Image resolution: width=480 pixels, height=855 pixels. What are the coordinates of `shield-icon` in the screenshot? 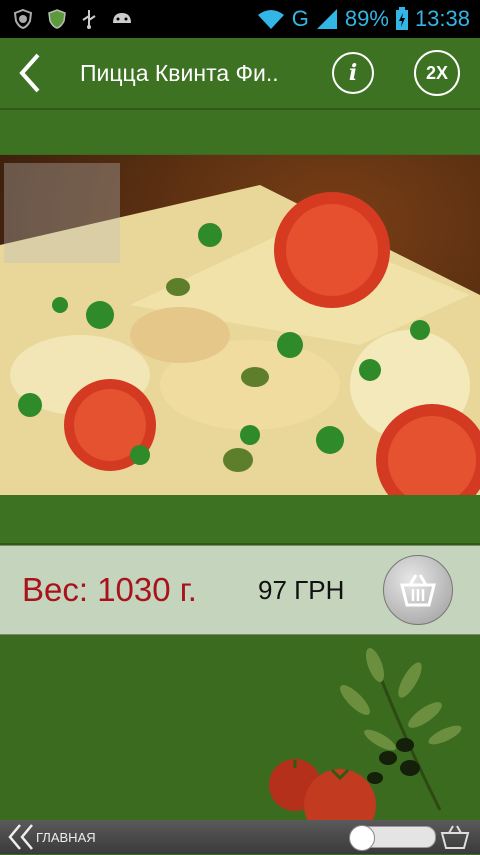 It's located at (23, 19).